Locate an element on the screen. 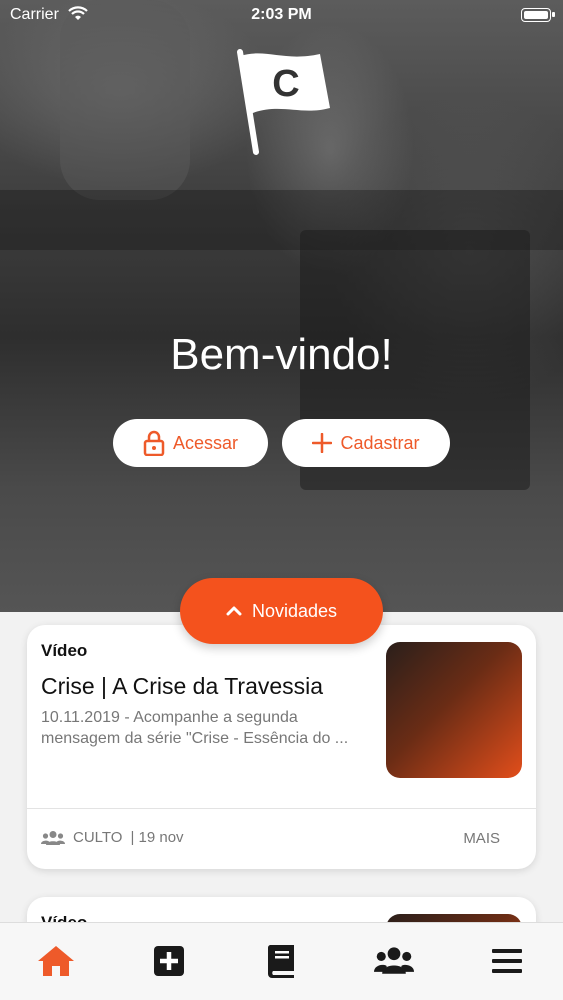 The image size is (563, 1000). news-button-label: Novidades is located at coordinates (294, 610).